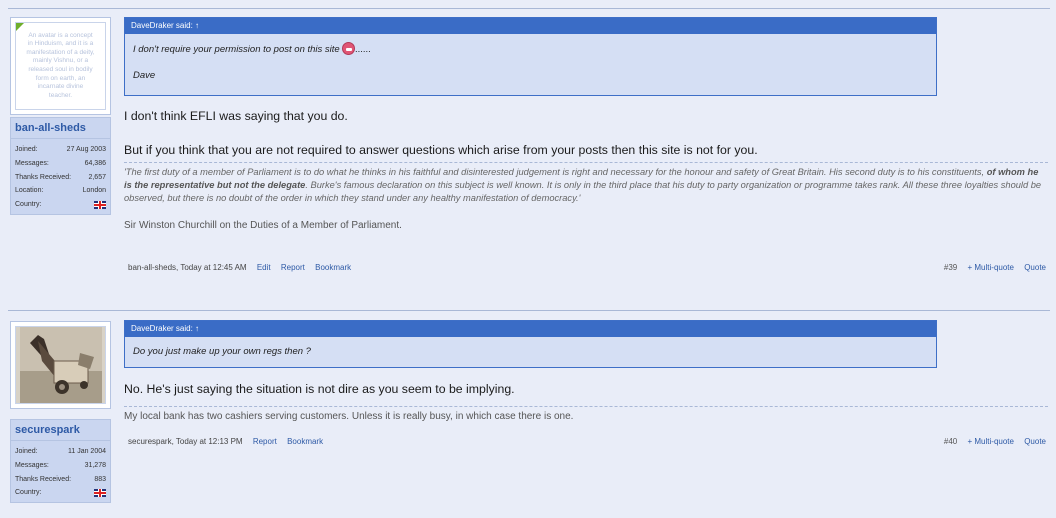  Describe the element at coordinates (60, 452) in the screenshot. I see `stat-joined: Joined: 11 Jan 2004` at that location.